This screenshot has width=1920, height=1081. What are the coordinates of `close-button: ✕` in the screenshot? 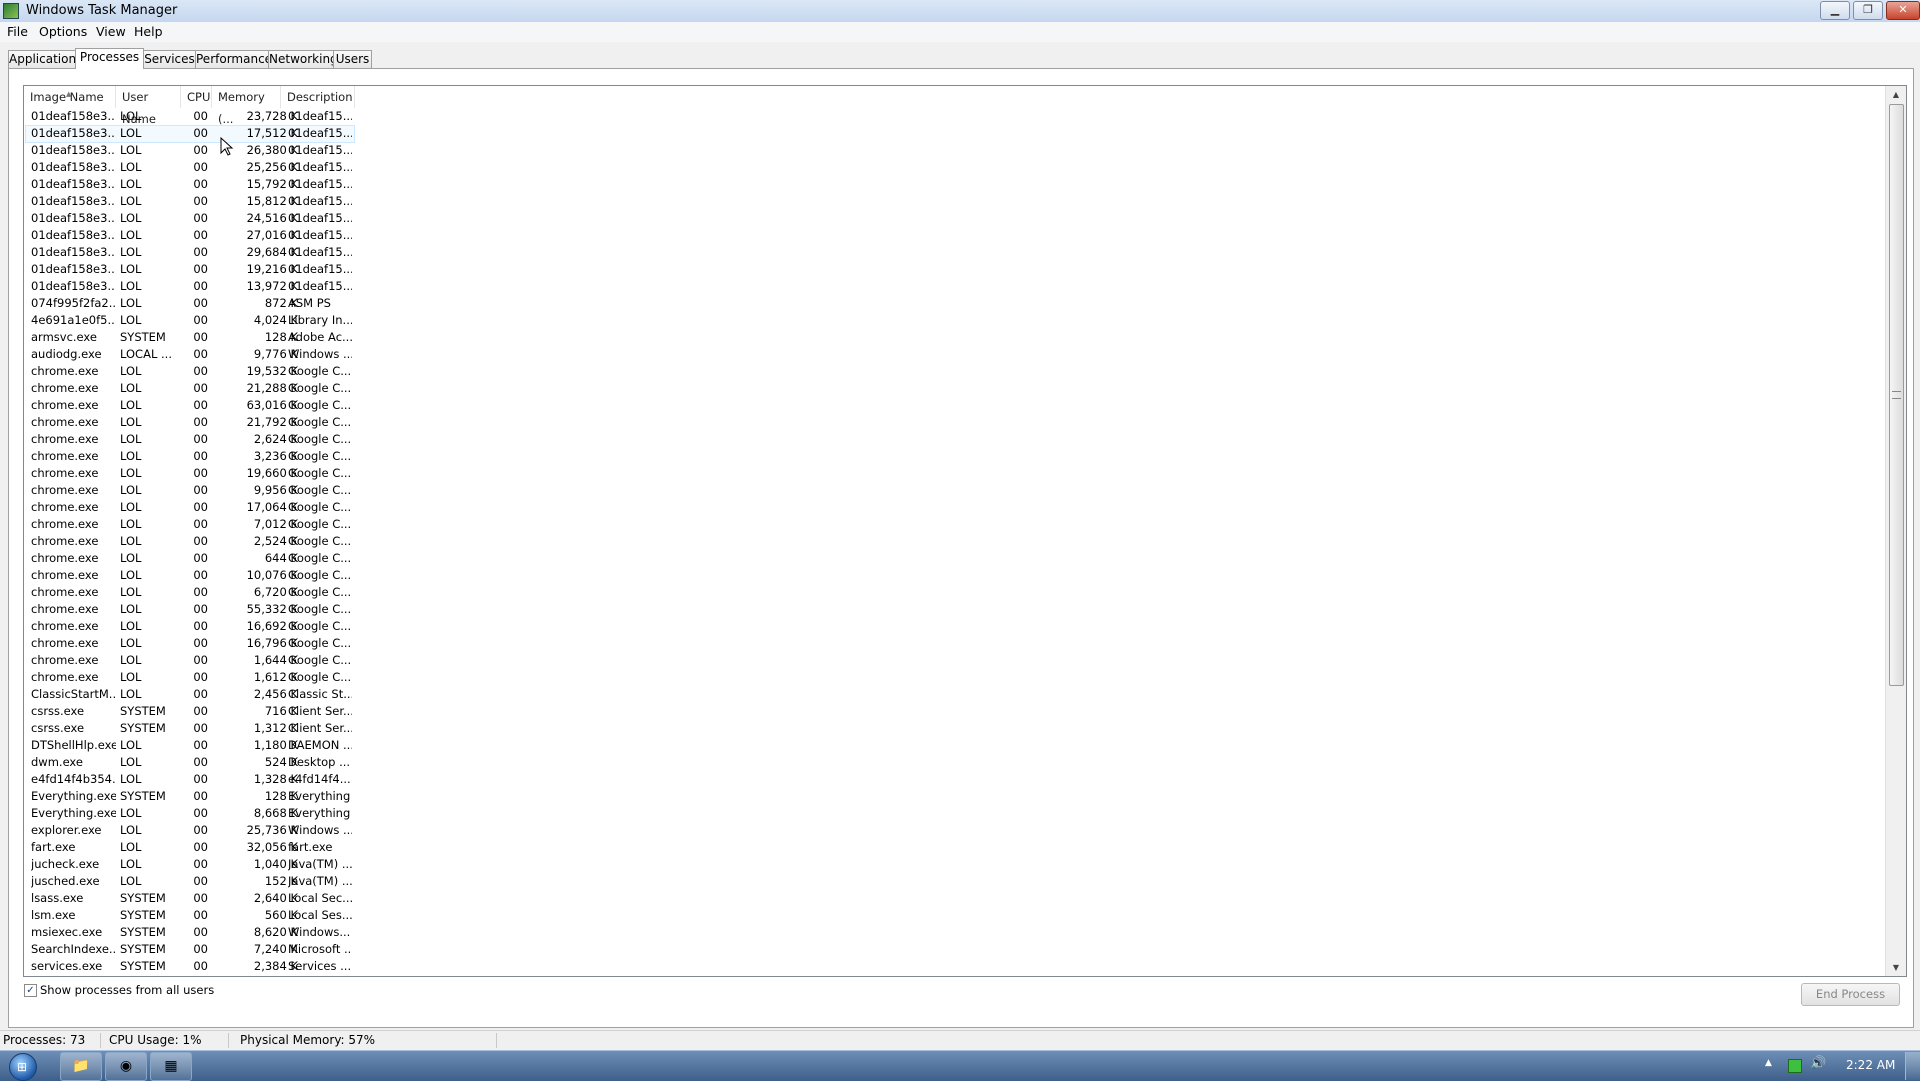 It's located at (1903, 10).